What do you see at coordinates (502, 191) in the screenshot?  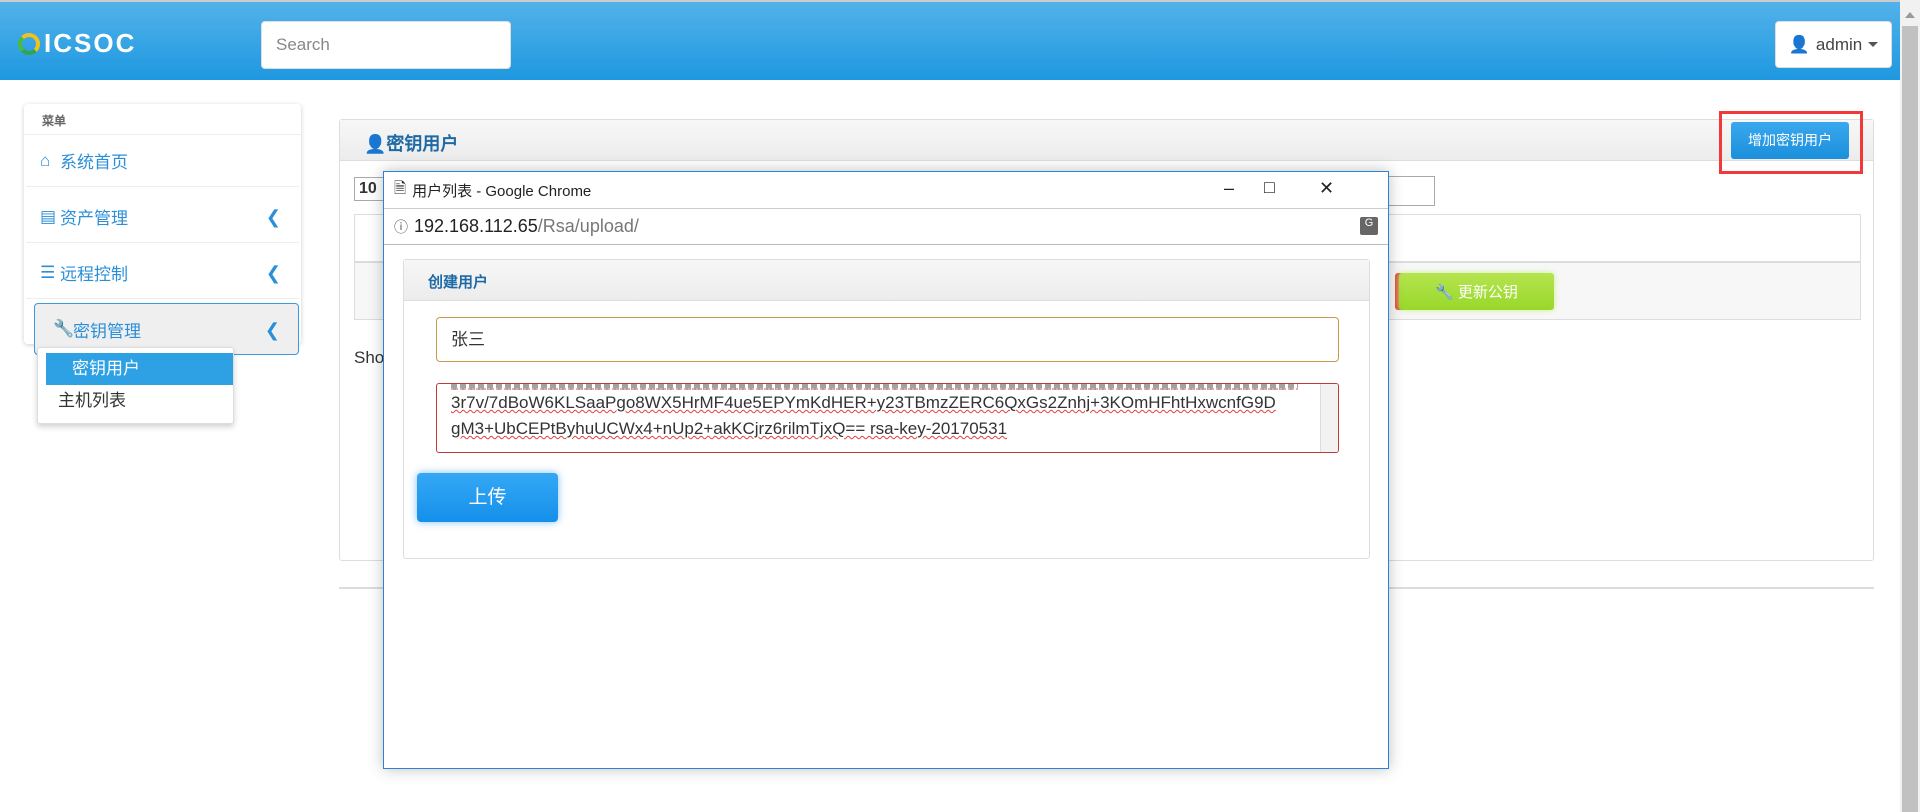 I see `window-title: 用户列表 - Google Chrome` at bounding box center [502, 191].